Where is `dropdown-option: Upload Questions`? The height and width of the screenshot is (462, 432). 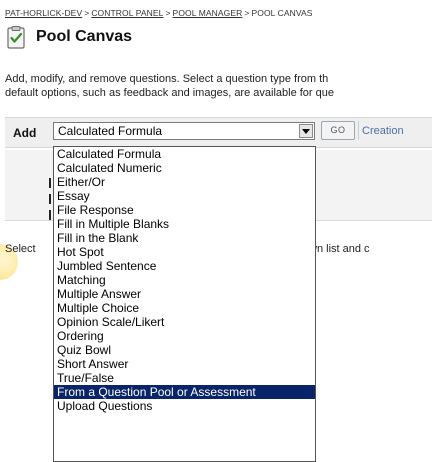
dropdown-option: Upload Questions is located at coordinates (184, 406).